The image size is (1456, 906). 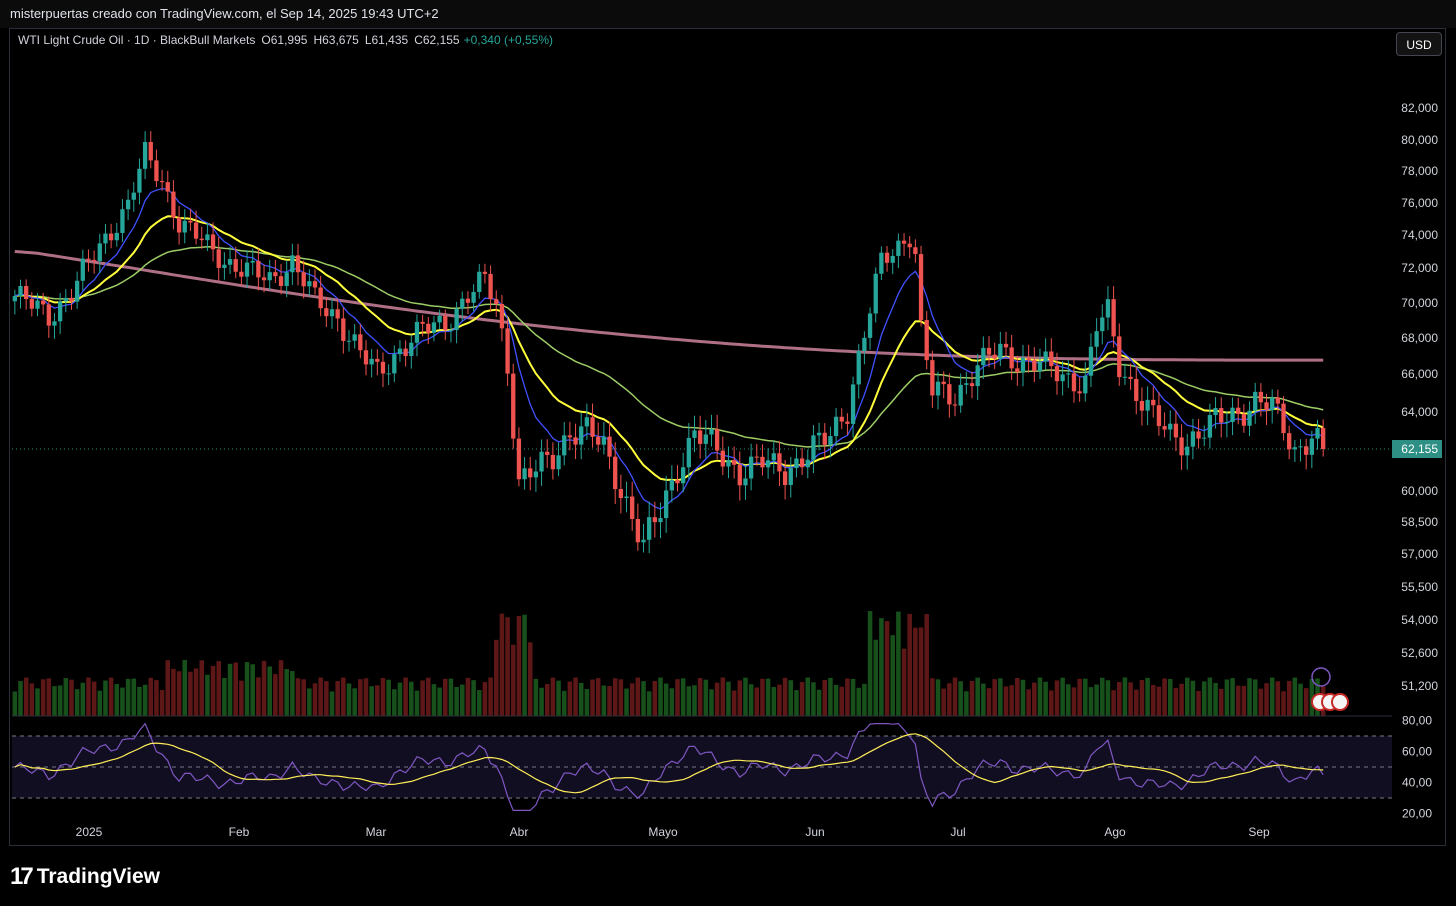 What do you see at coordinates (1419, 412) in the screenshot?
I see `price-tick-label: 64,000` at bounding box center [1419, 412].